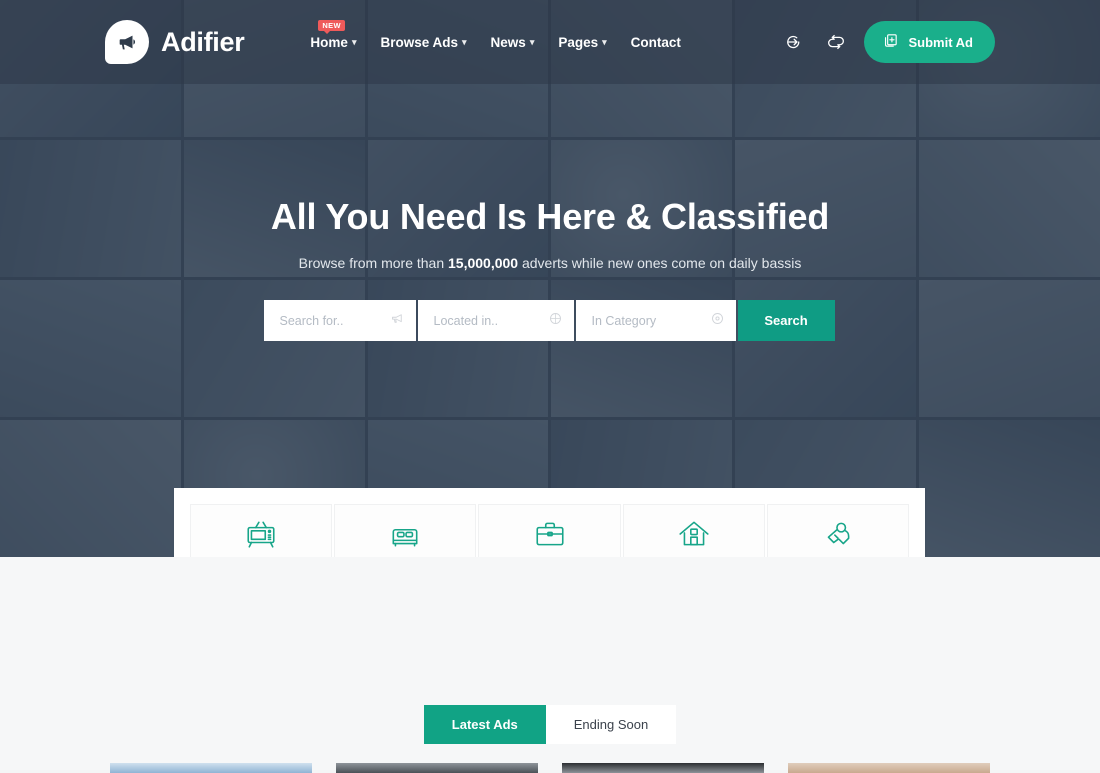  I want to click on listing-tabs: Latest Ads Ending Soon, so click(550, 724).